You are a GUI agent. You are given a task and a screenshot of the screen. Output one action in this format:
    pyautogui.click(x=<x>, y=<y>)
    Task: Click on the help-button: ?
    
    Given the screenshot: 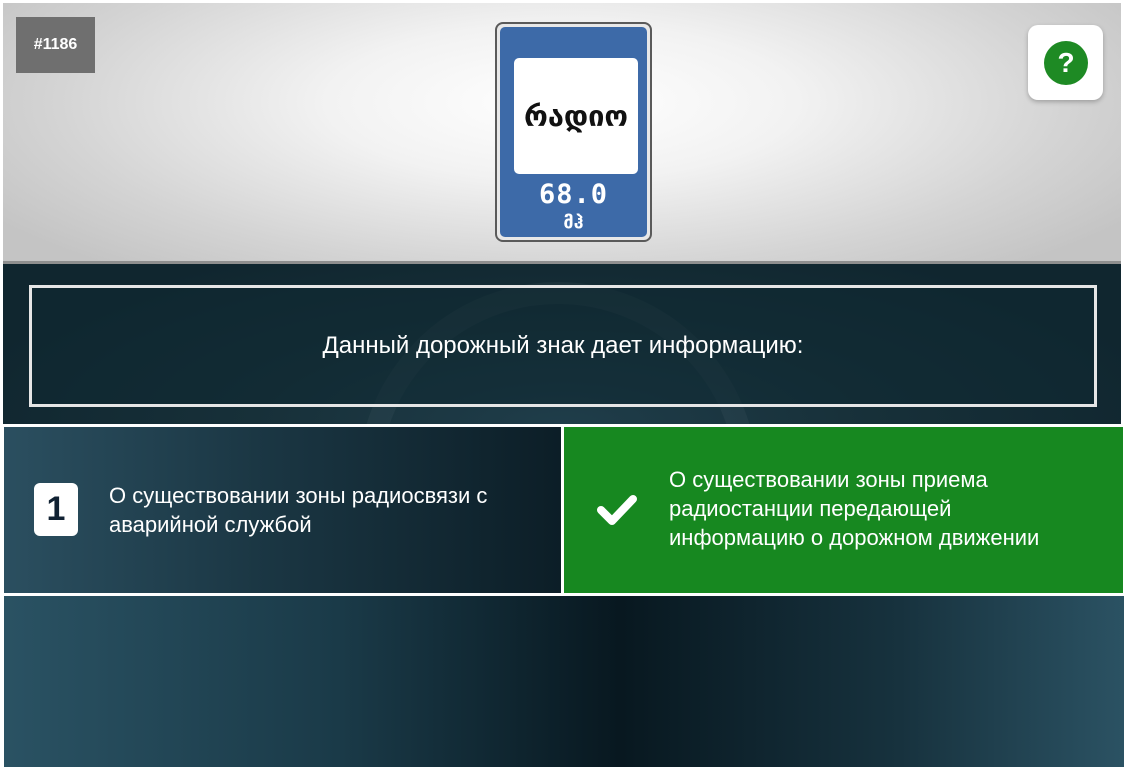 What is the action you would take?
    pyautogui.click(x=1065, y=62)
    